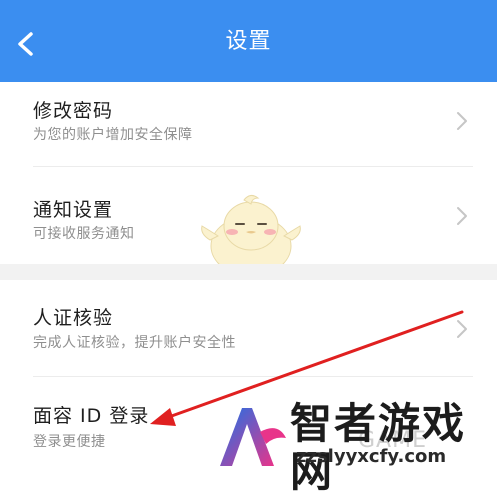 The image size is (497, 496). Describe the element at coordinates (84, 234) in the screenshot. I see `settings-item-subtitle: 可接收服务通知` at that location.